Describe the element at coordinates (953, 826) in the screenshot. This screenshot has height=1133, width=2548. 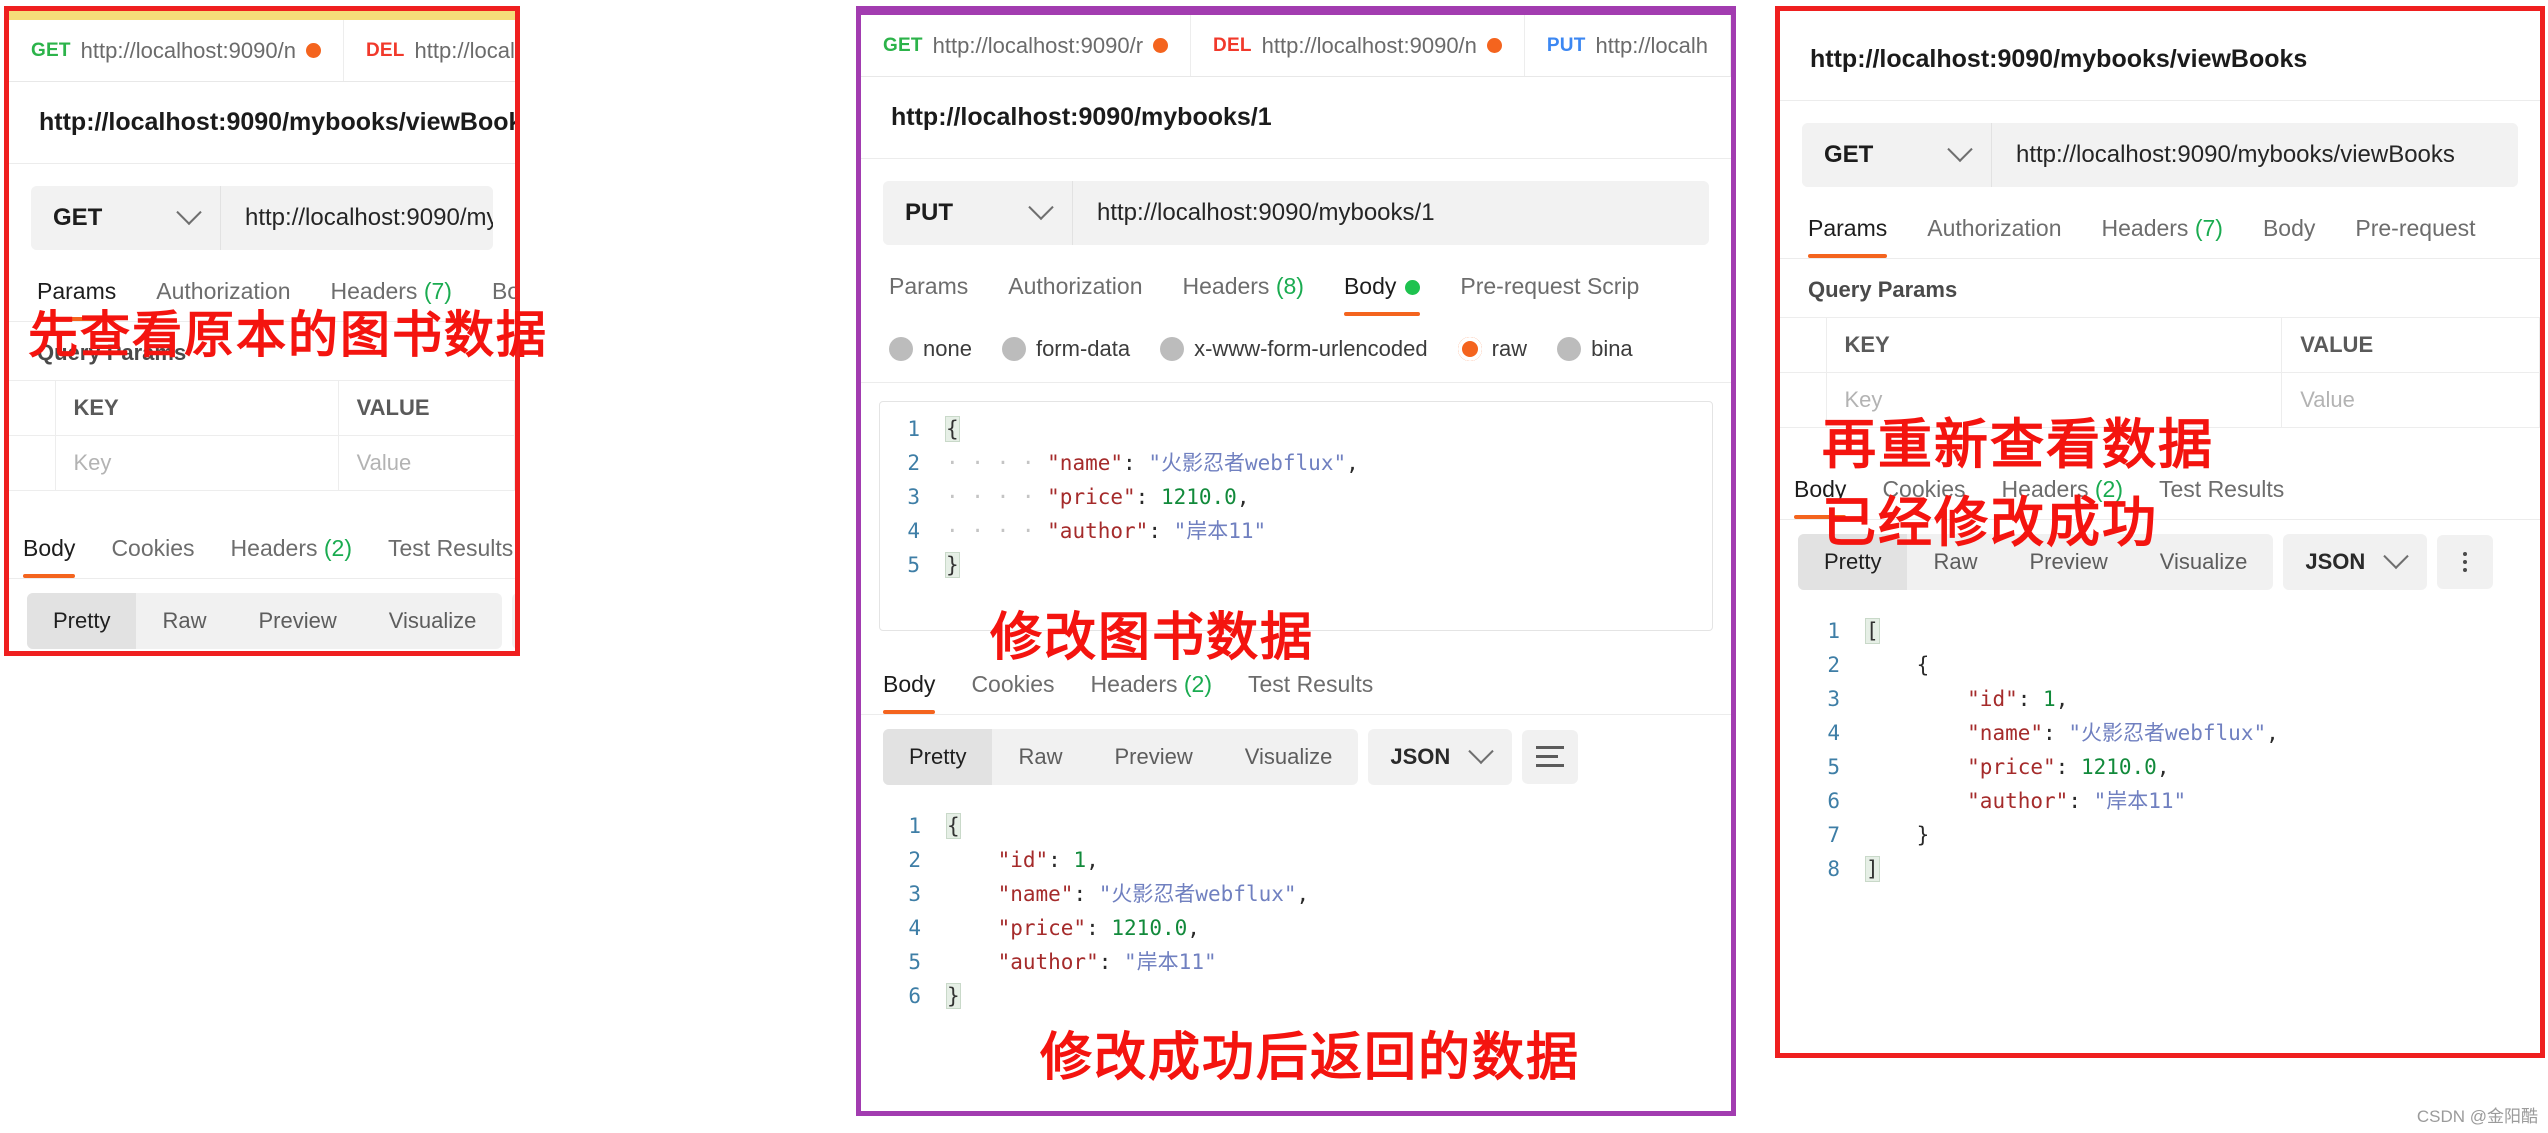
I see `code-token: {` at that location.